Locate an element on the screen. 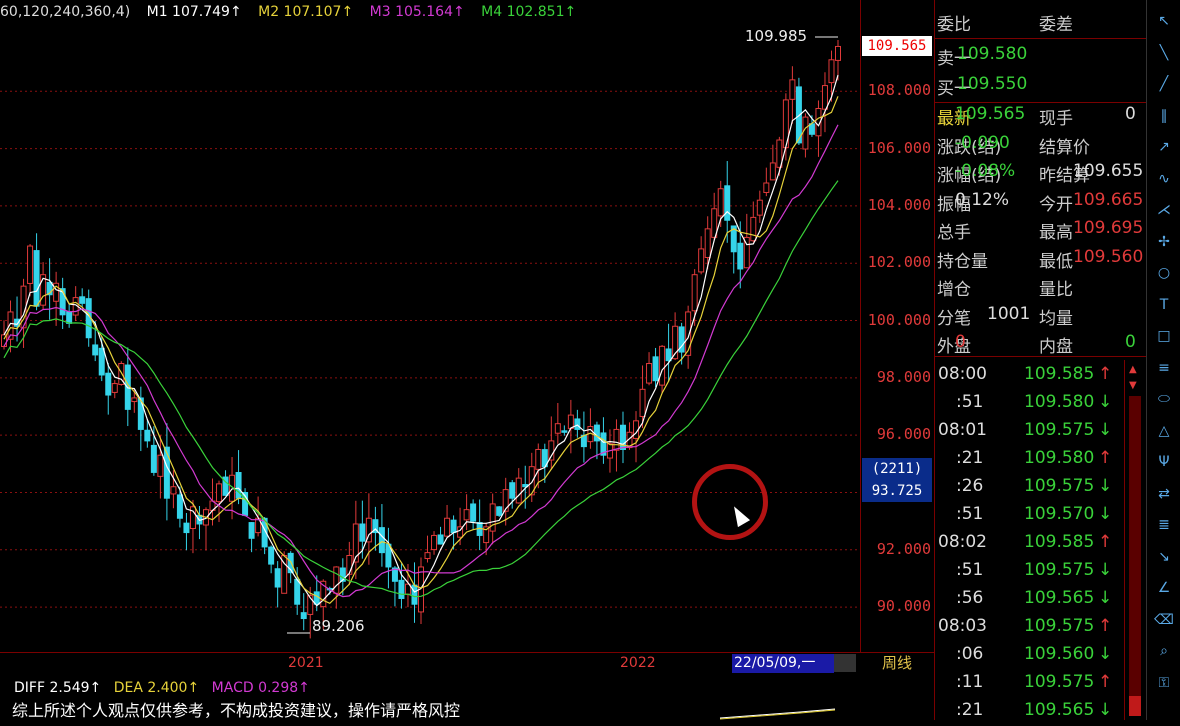 This screenshot has width=1180, height=726. cursor-icon: ↖ is located at coordinates (1164, 21).